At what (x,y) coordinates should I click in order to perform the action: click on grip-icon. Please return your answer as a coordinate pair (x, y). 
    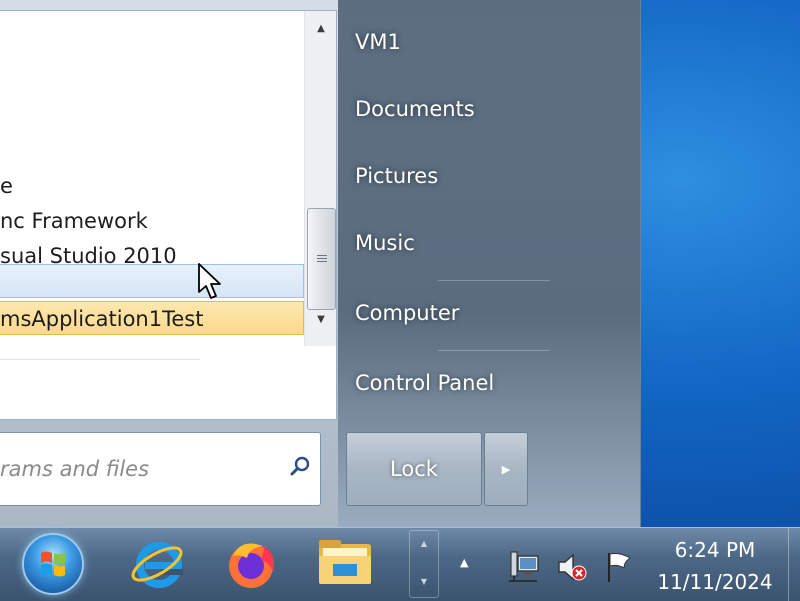
    Looking at the image, I should click on (321, 259).